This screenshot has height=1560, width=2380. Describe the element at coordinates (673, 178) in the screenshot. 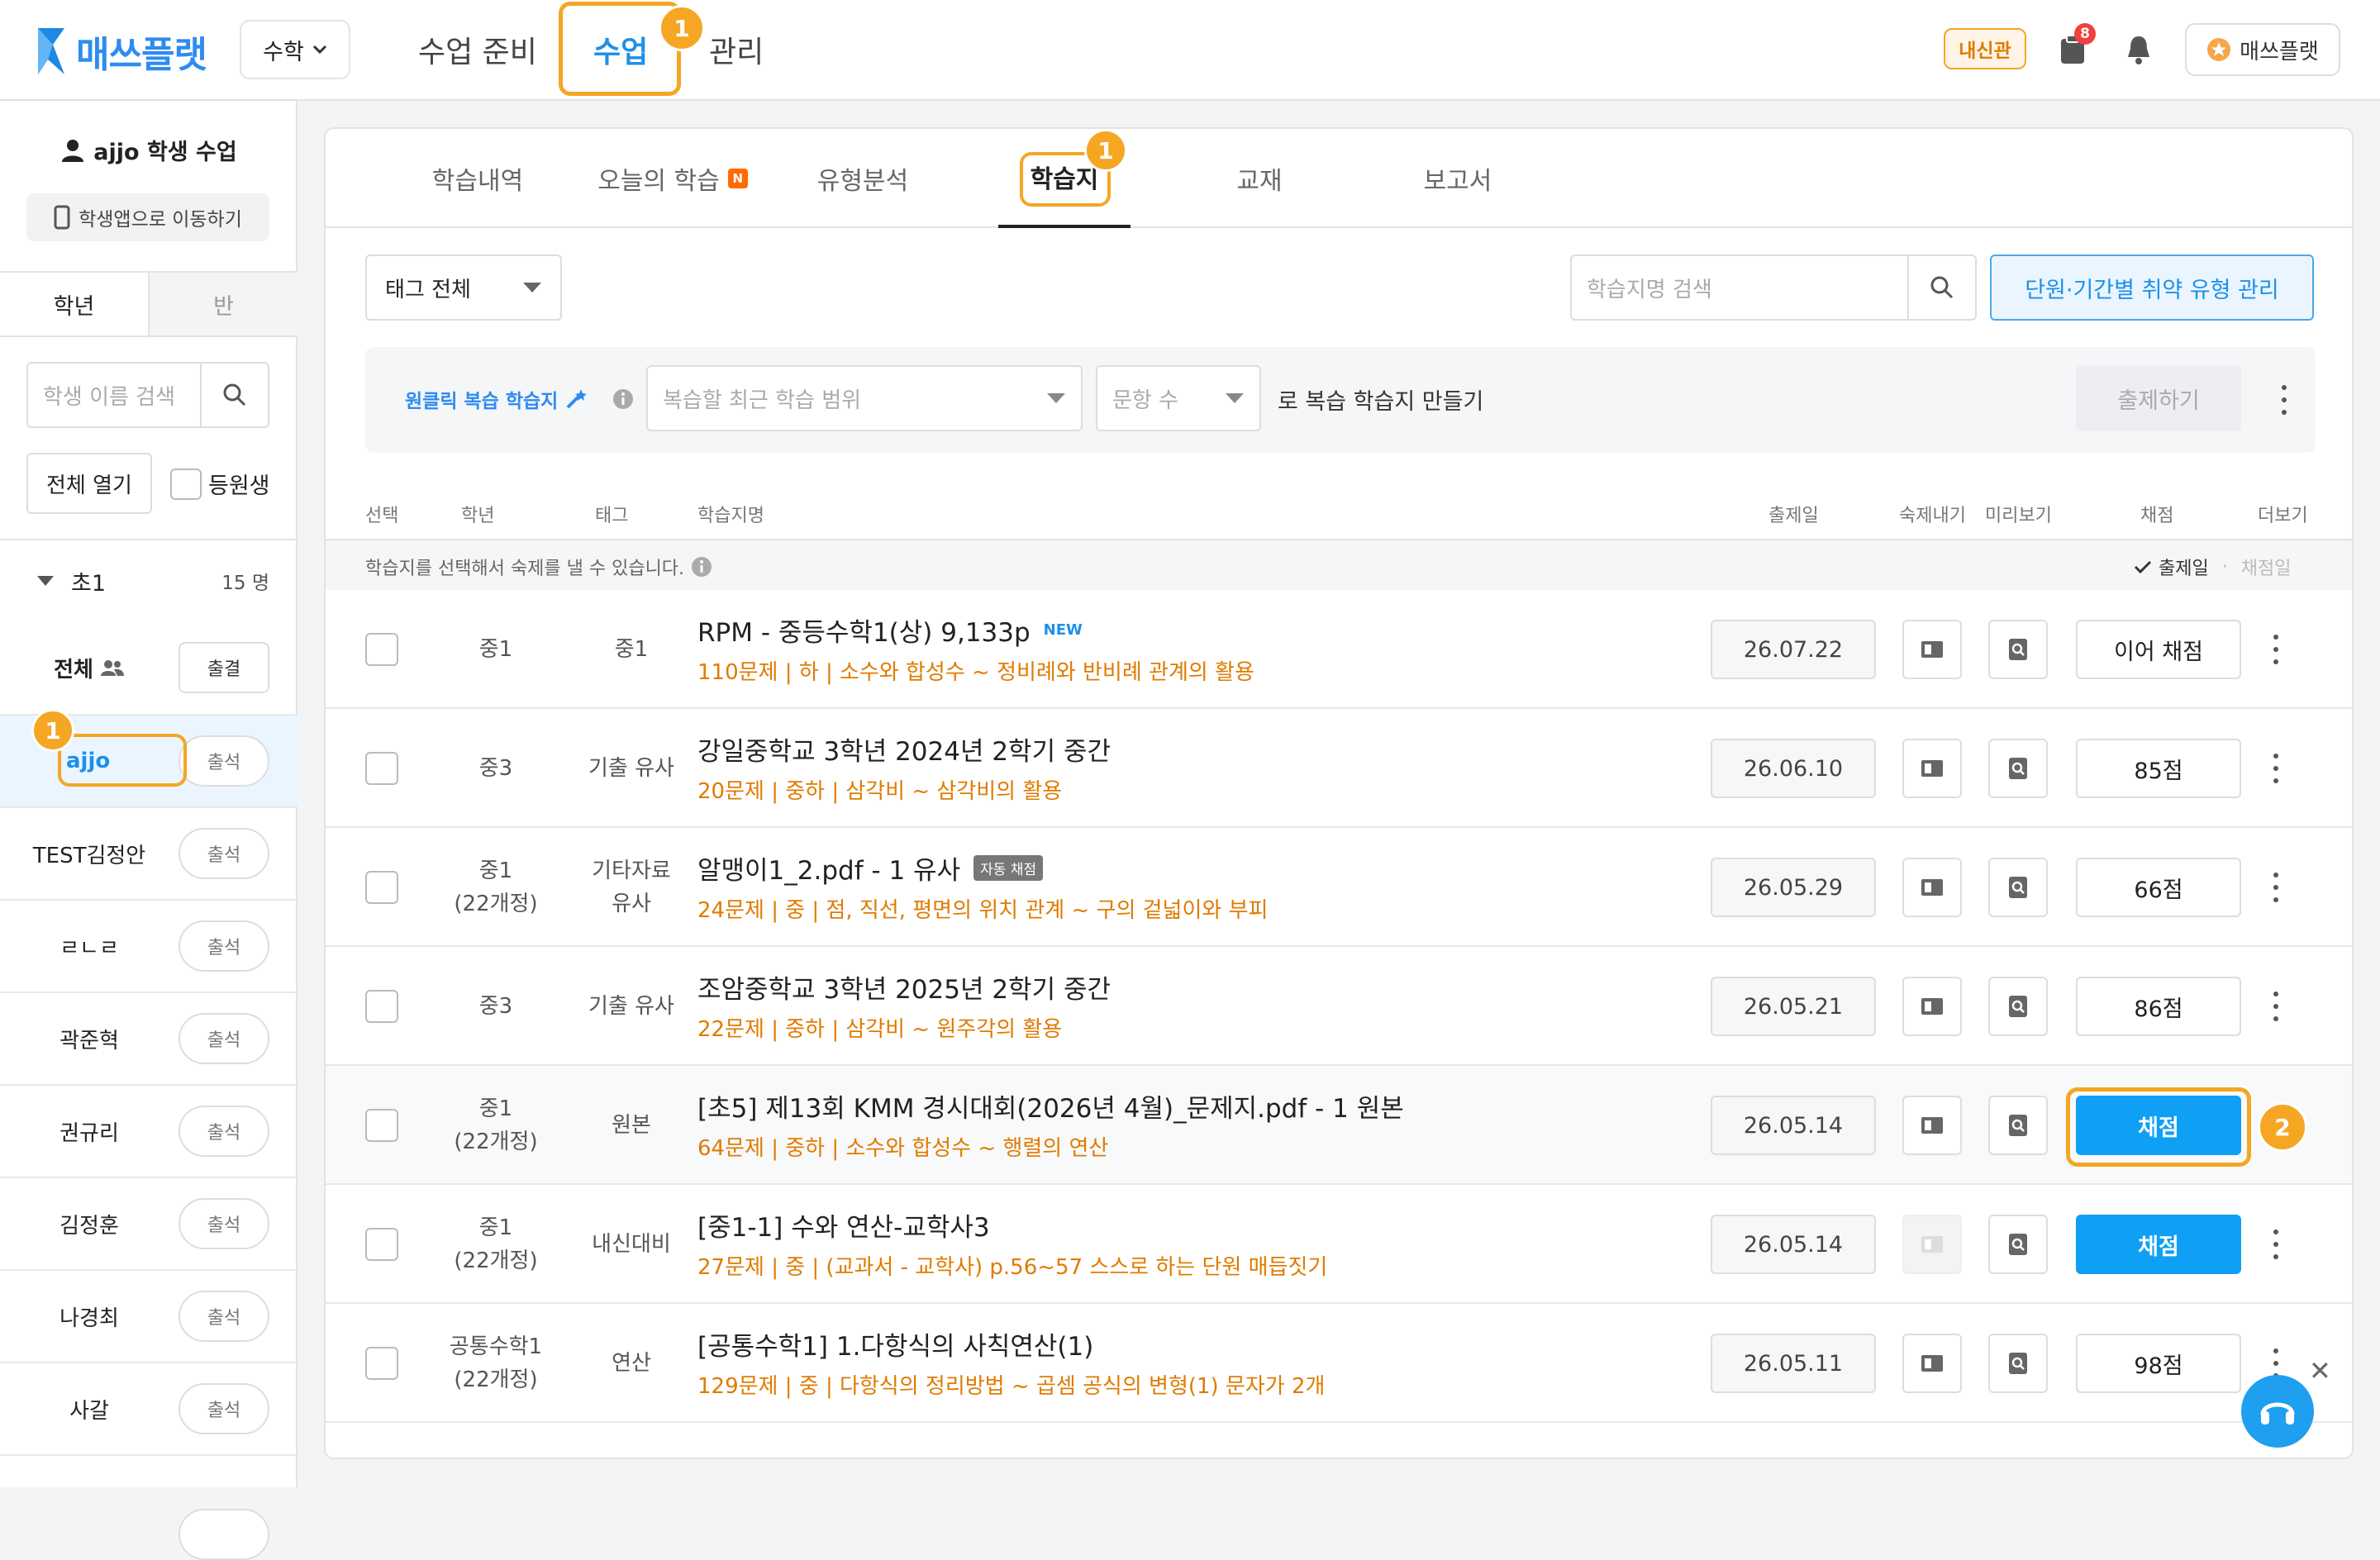

I see `tab-today: 오늘의 학습 N` at that location.